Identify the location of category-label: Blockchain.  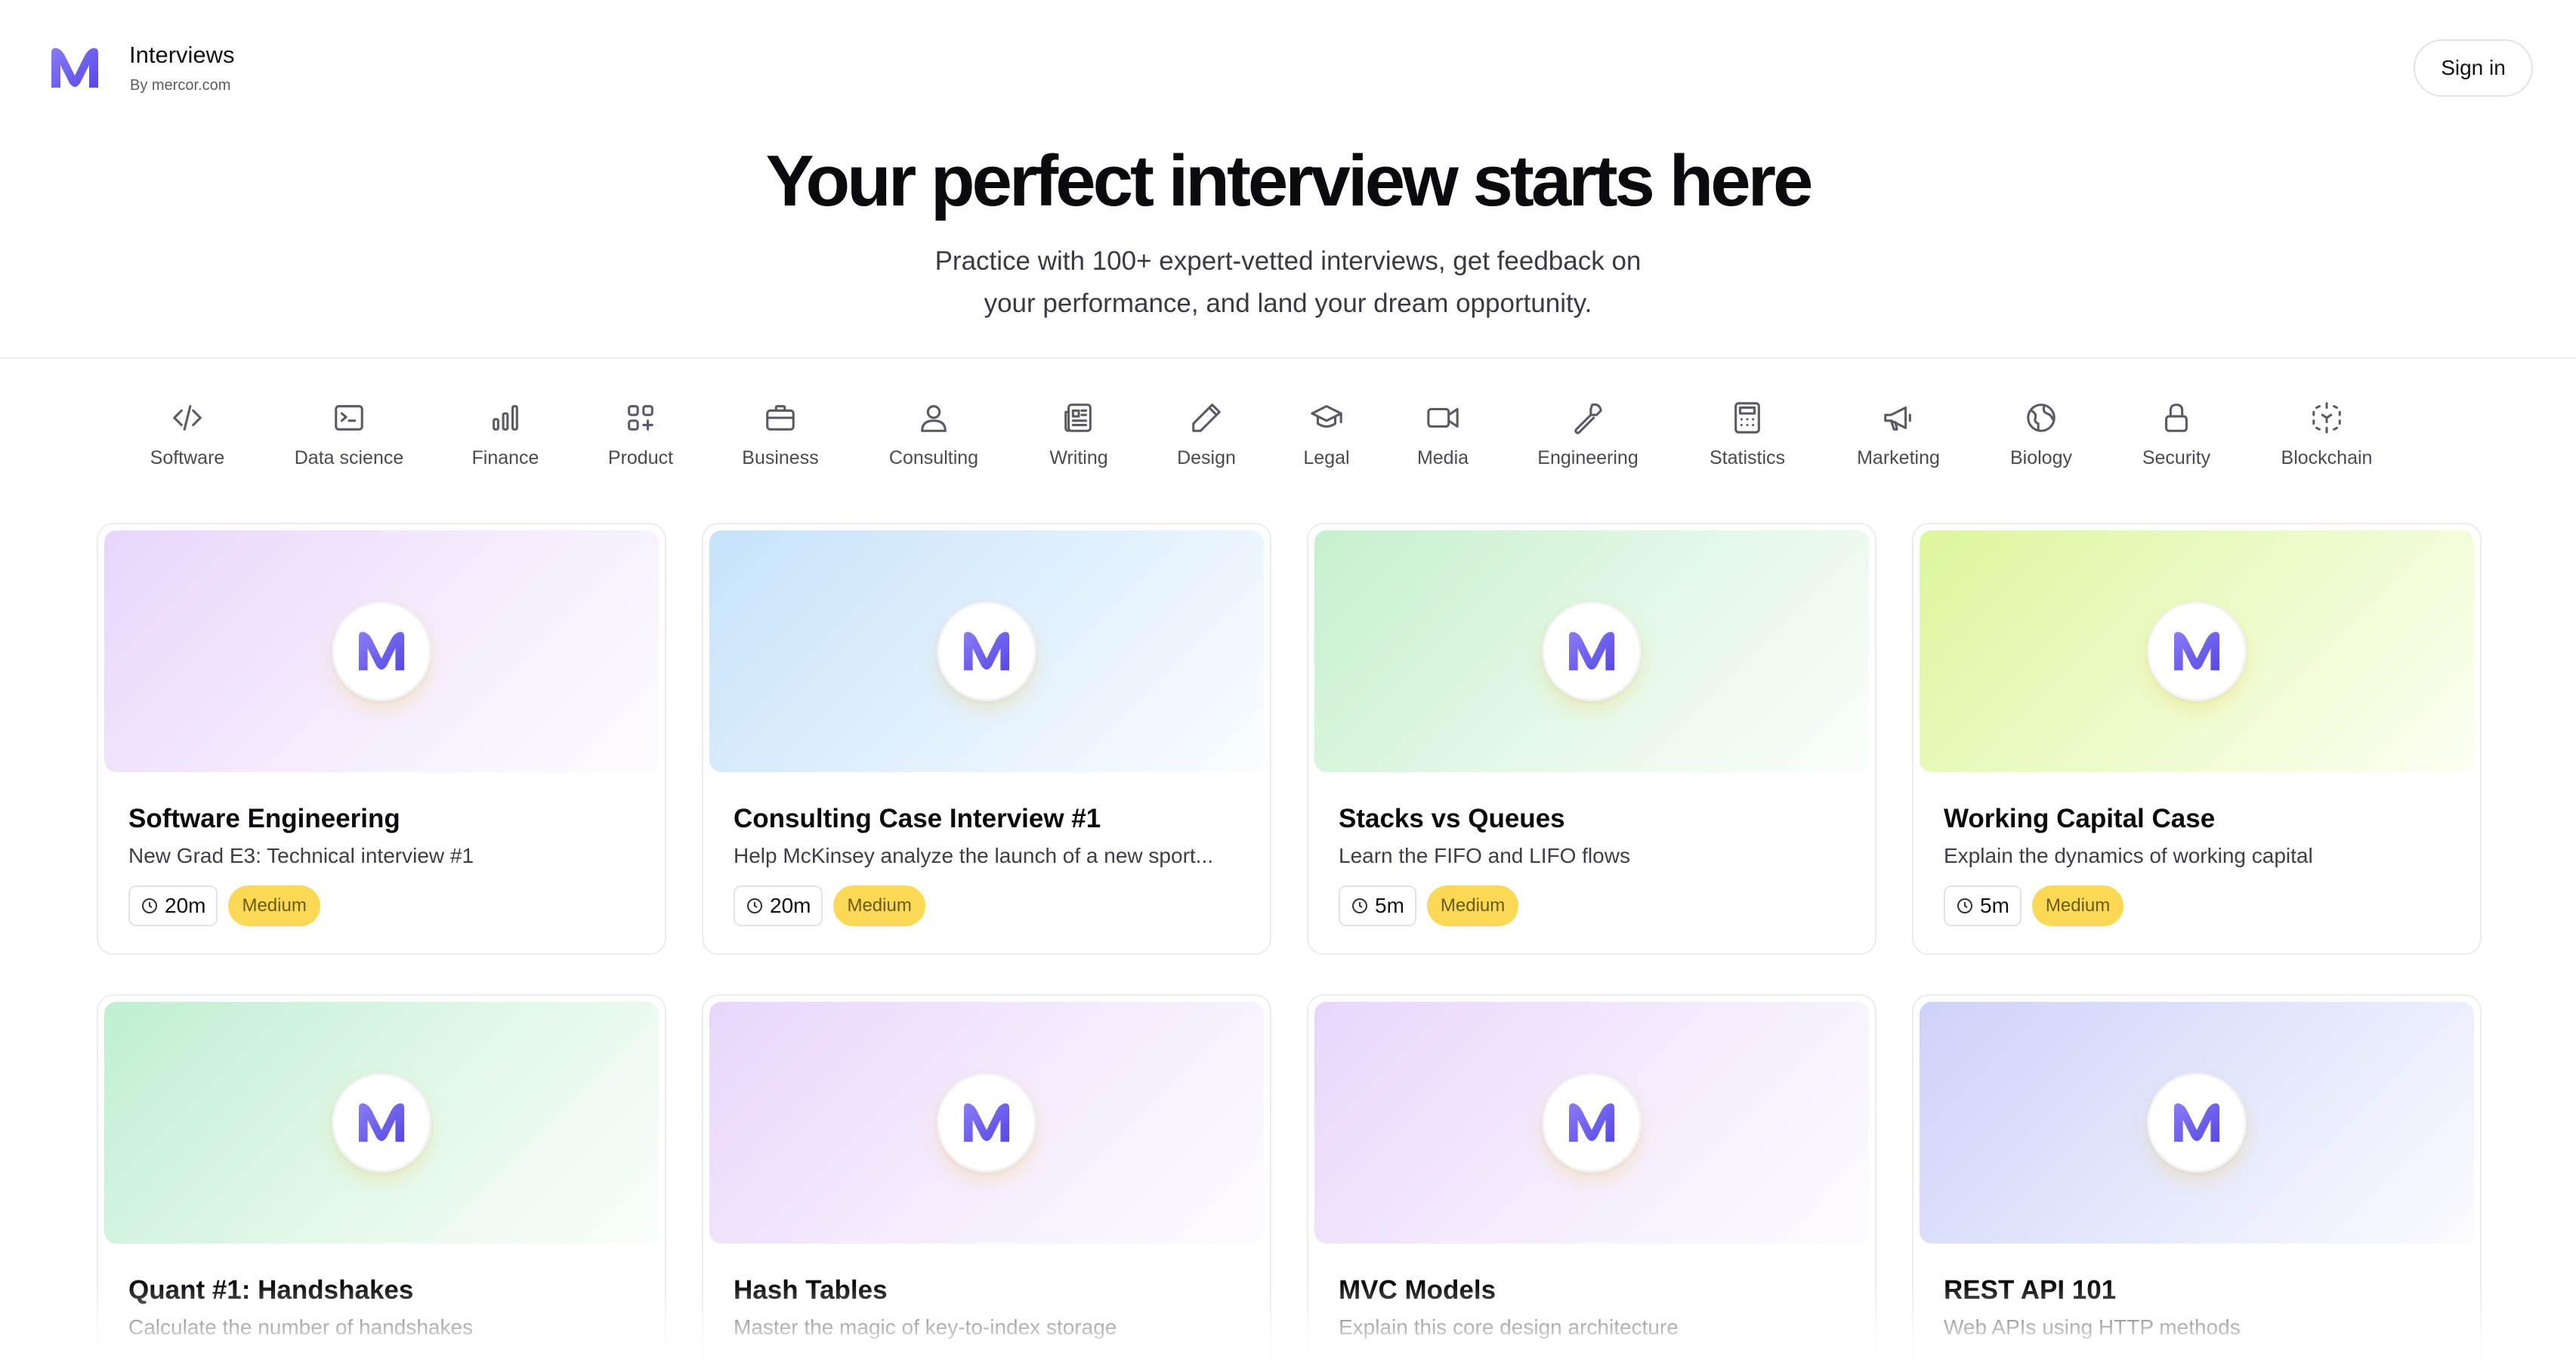
(2327, 457).